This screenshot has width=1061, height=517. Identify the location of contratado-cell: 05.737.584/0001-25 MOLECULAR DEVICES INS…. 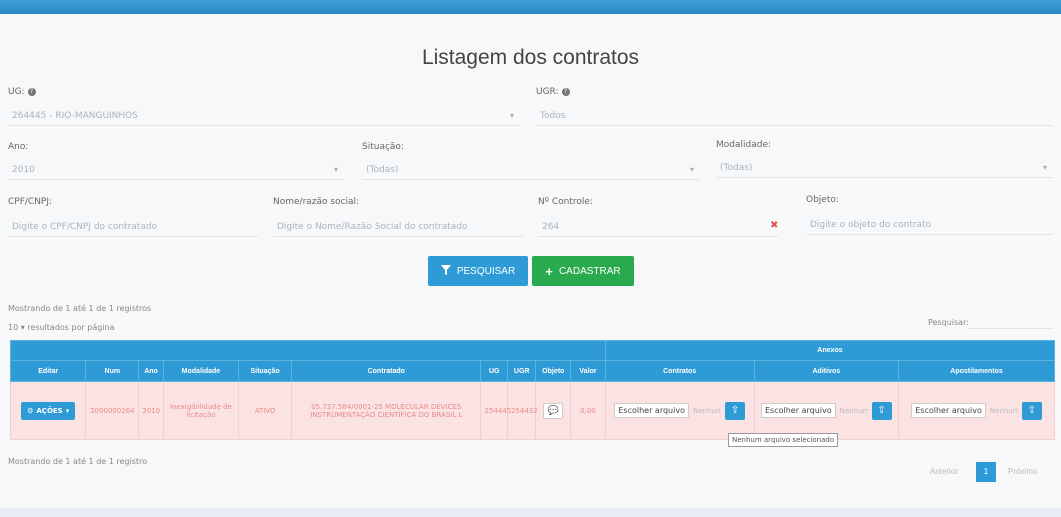
(386, 410).